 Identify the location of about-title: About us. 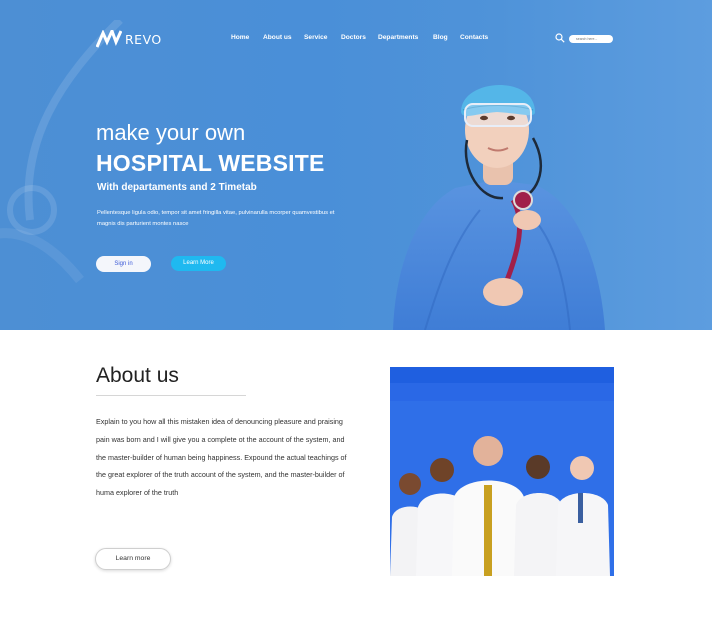
(137, 375).